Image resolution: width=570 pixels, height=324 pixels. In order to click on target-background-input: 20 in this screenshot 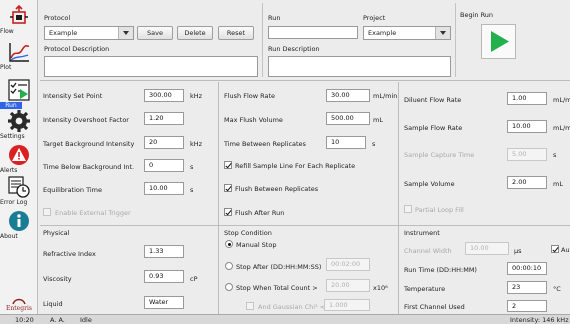, I will do `click(164, 142)`.